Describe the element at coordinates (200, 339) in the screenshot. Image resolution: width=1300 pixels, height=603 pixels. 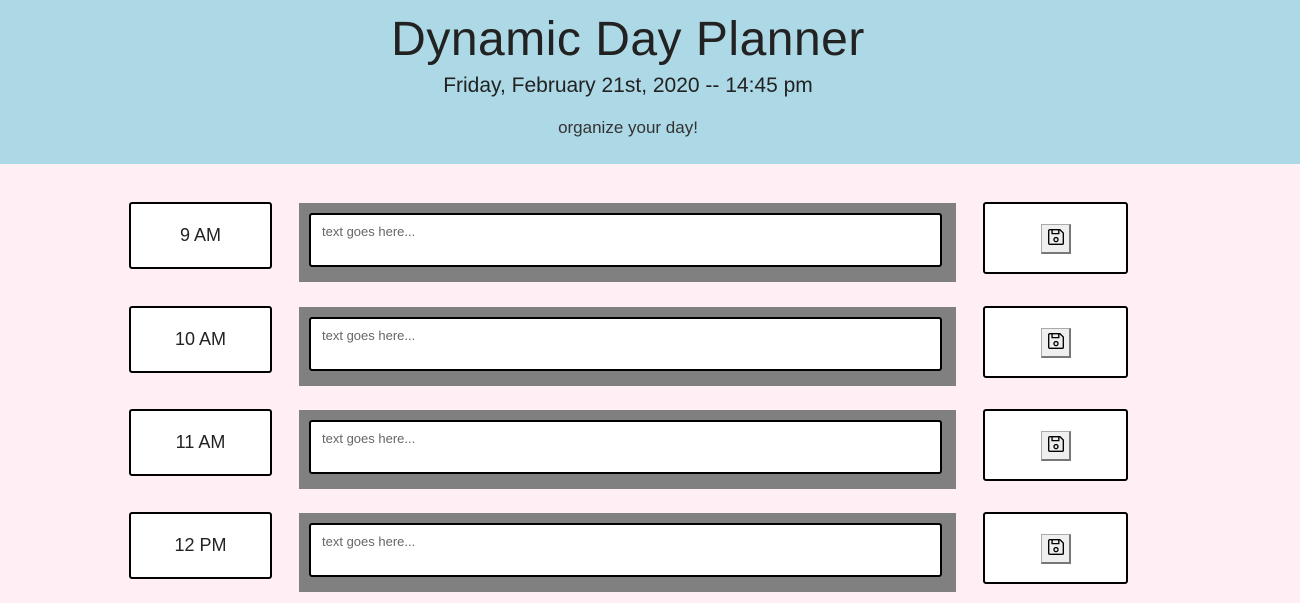
I see `hour-label: 10 AM` at that location.